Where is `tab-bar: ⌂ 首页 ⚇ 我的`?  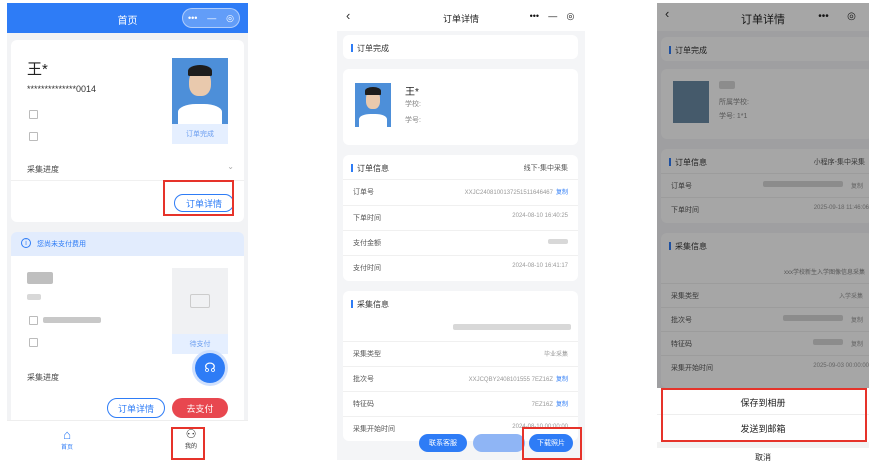 tab-bar: ⌂ 首页 ⚇ 我的 is located at coordinates (127, 440).